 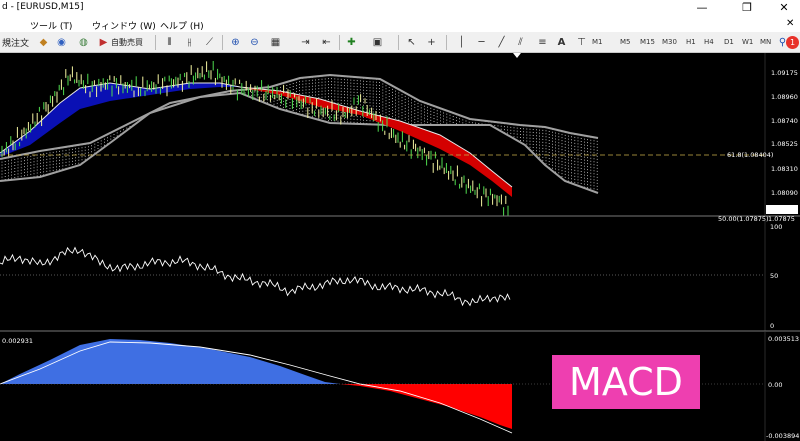 I want to click on rsi-level: 50, so click(x=774, y=276).